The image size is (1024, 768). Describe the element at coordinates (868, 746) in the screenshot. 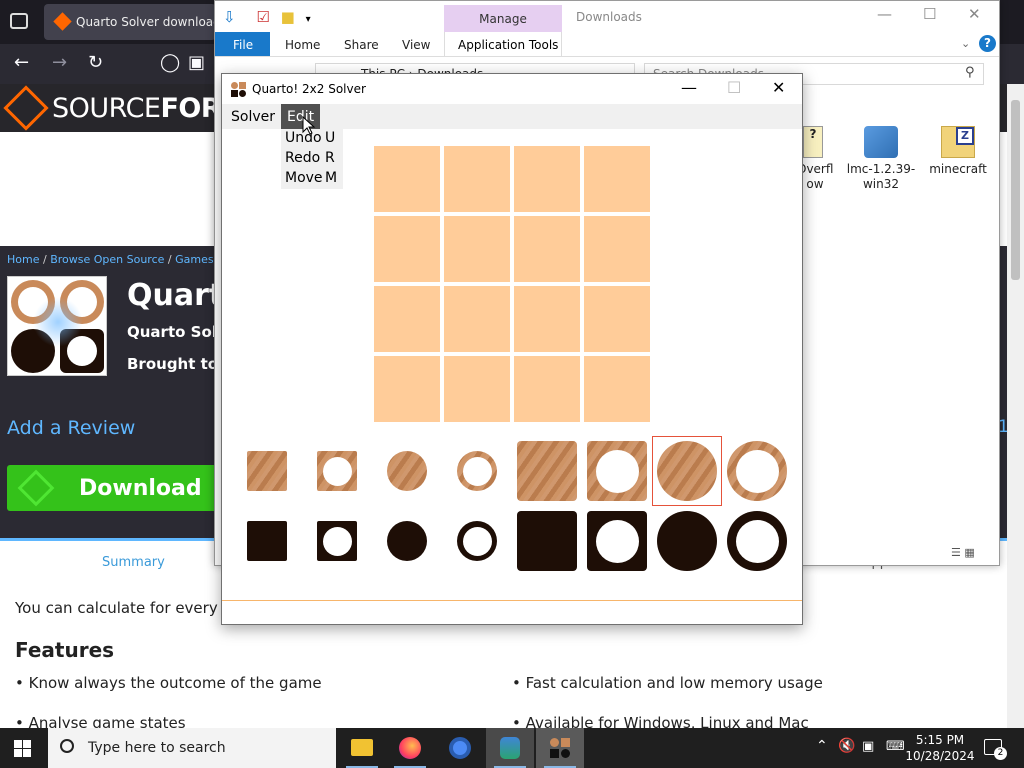

I see `network-icon: ▣` at that location.